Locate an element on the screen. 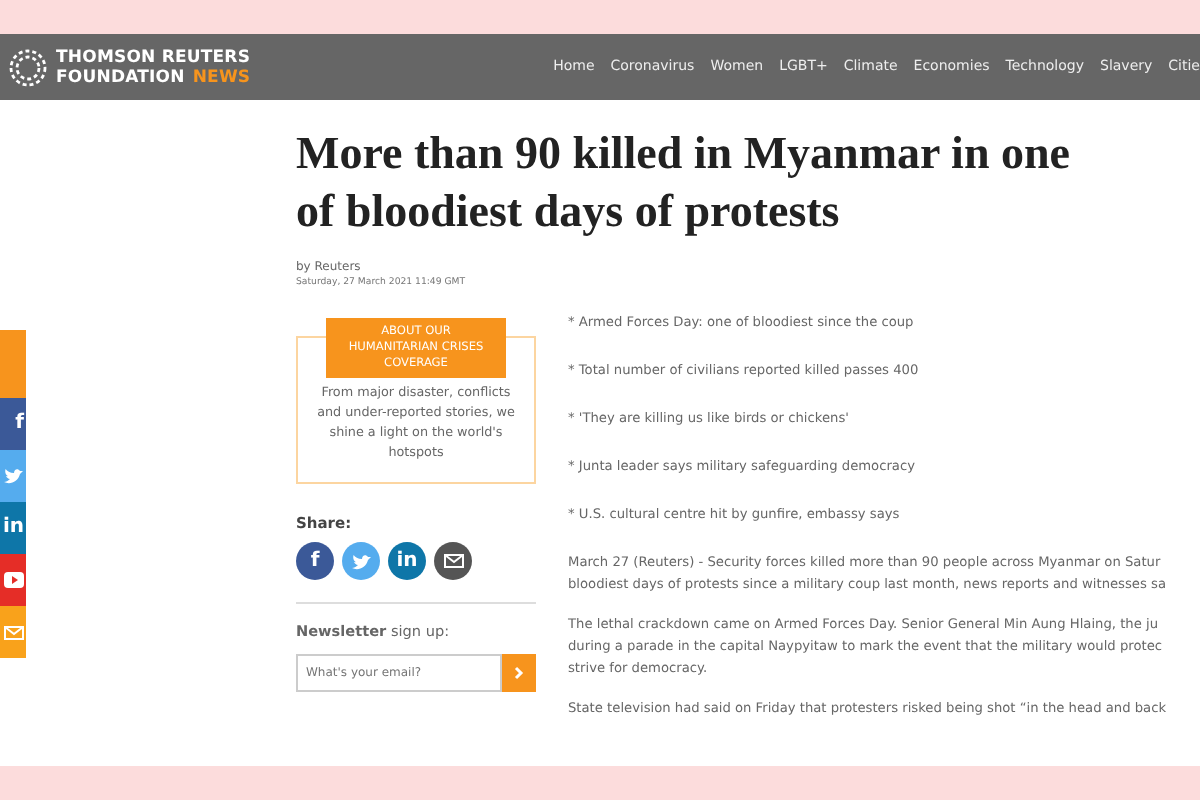 The height and width of the screenshot is (800, 1200). logo-icon is located at coordinates (28, 67).